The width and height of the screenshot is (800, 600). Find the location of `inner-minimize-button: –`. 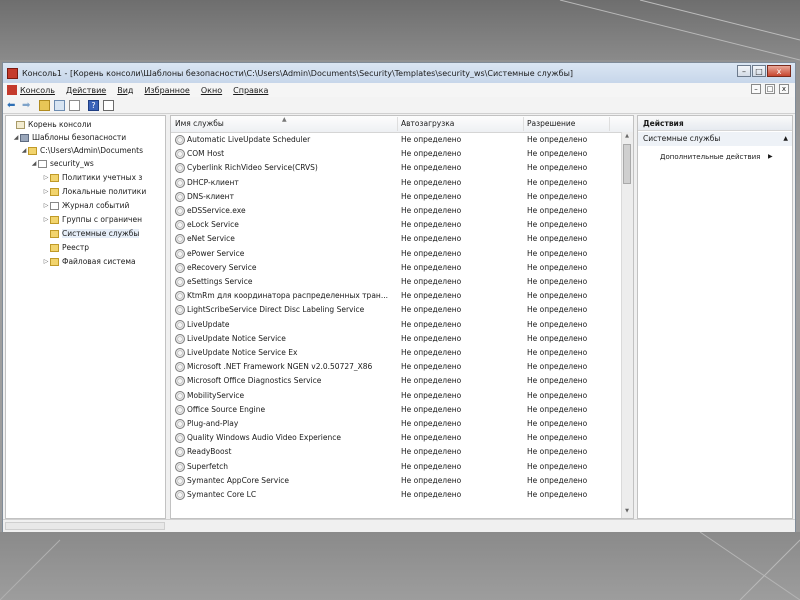

inner-minimize-button: – is located at coordinates (756, 89).